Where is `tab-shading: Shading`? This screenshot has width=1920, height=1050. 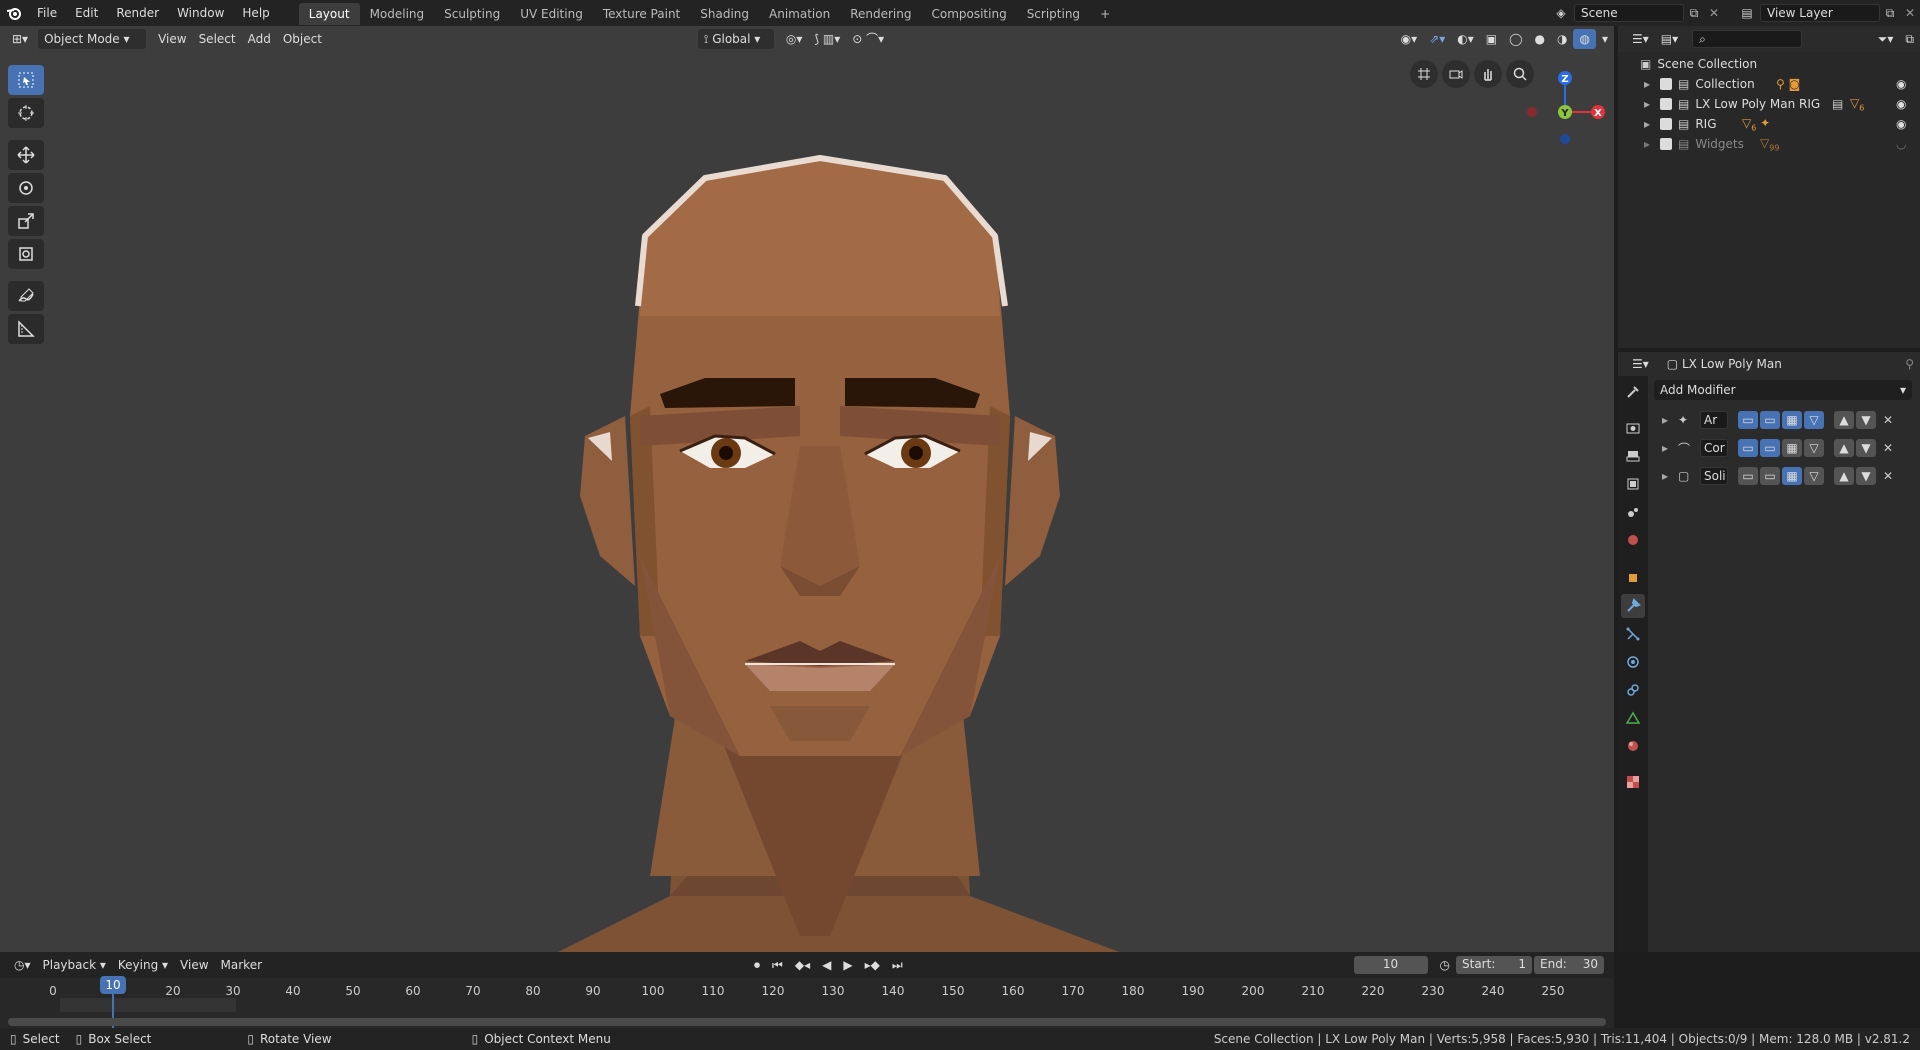 tab-shading: Shading is located at coordinates (724, 14).